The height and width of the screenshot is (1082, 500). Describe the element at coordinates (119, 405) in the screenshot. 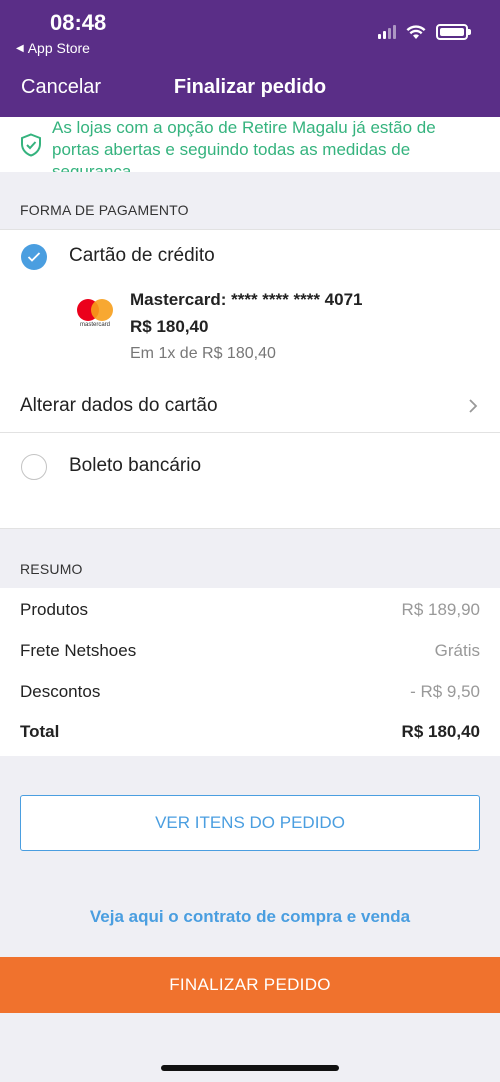

I see `alter-card-label: Alterar dados do cartão` at that location.